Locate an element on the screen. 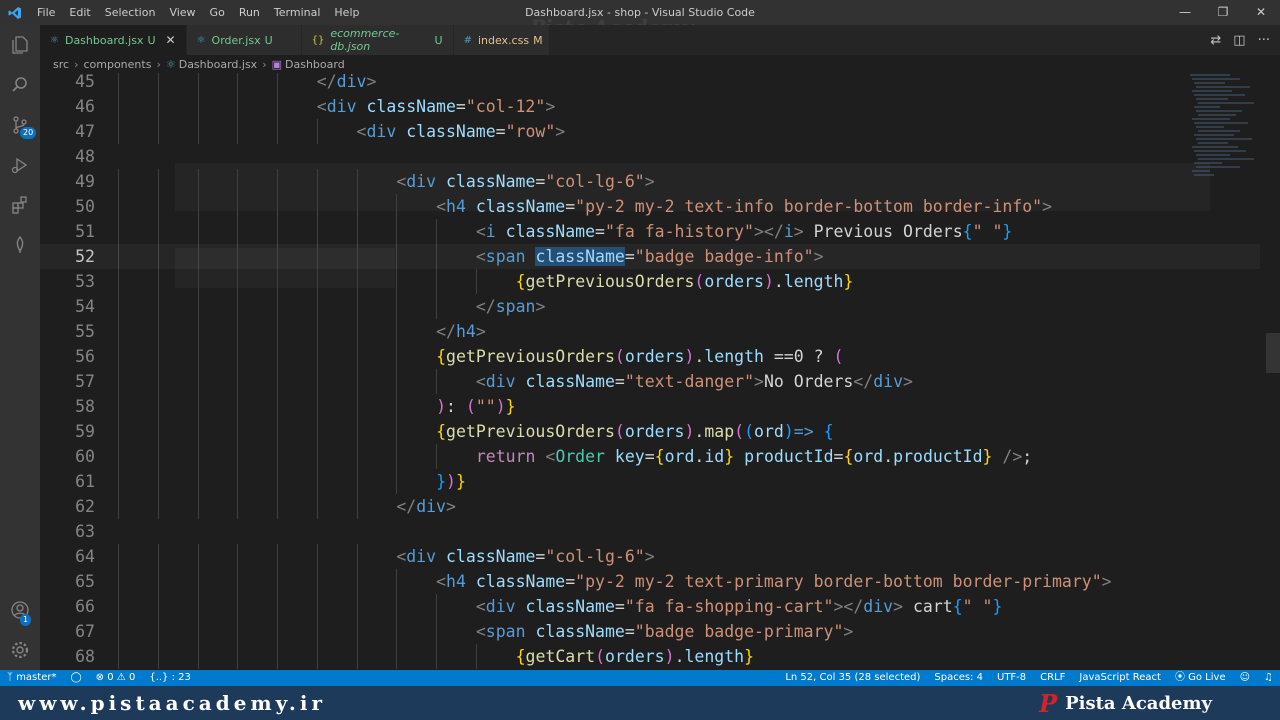 The image size is (1280, 720). menu-go: Go is located at coordinates (217, 12).